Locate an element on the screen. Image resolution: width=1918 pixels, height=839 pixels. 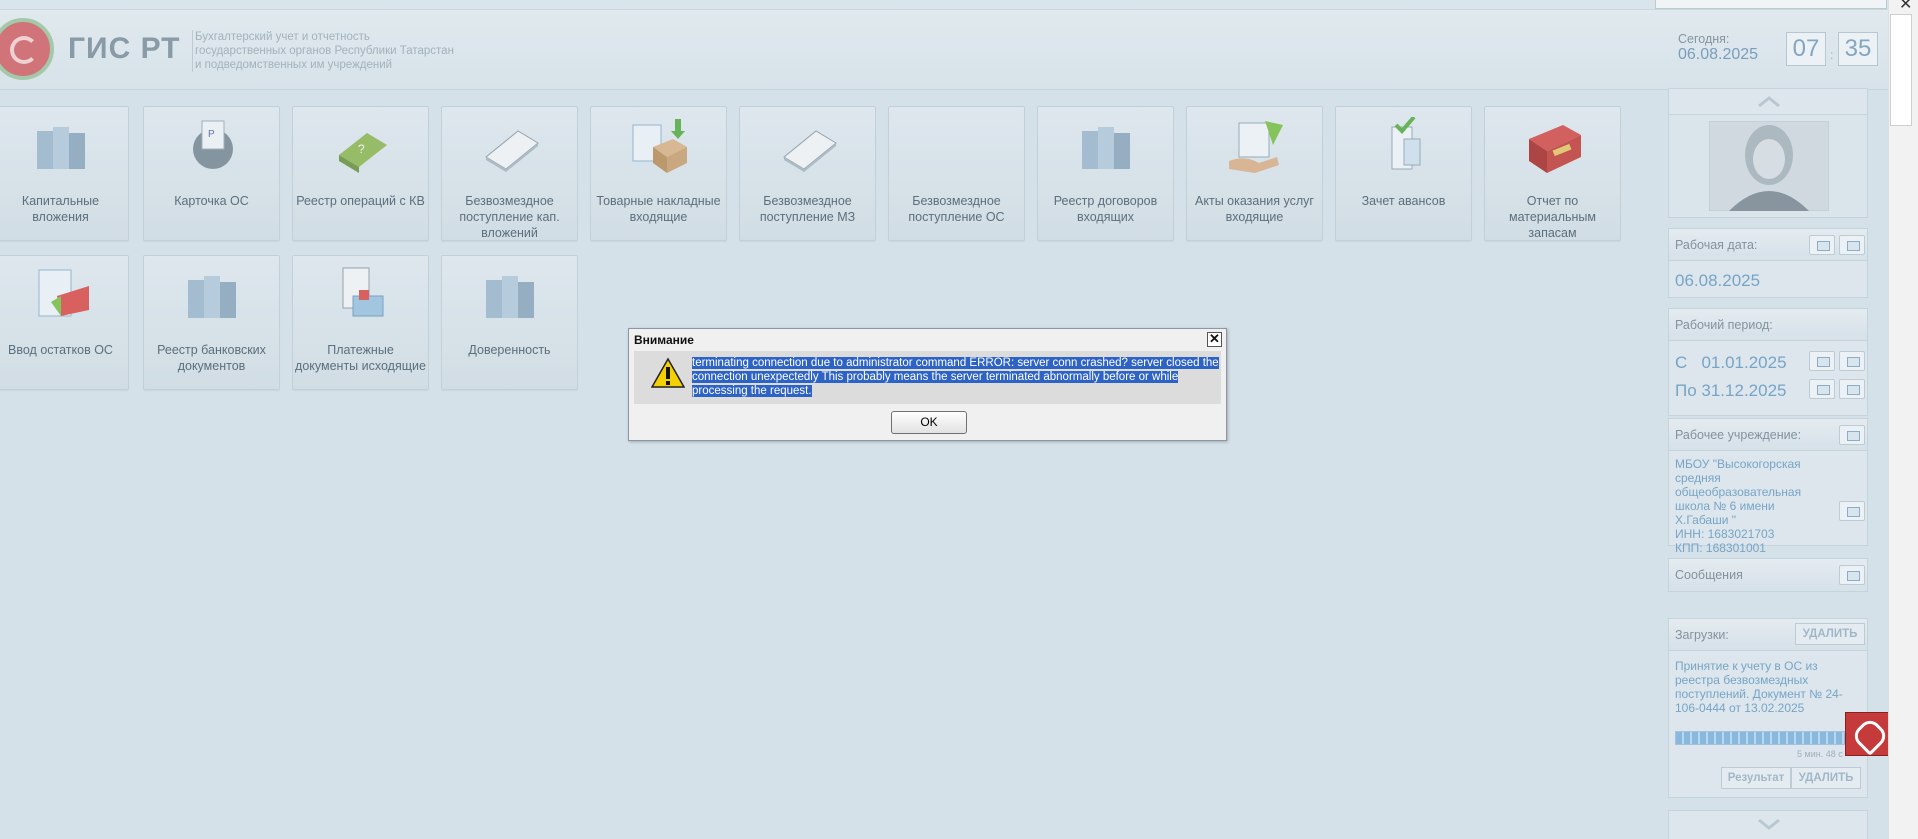
window-close-icon: ✕ is located at coordinates (1905, 7).